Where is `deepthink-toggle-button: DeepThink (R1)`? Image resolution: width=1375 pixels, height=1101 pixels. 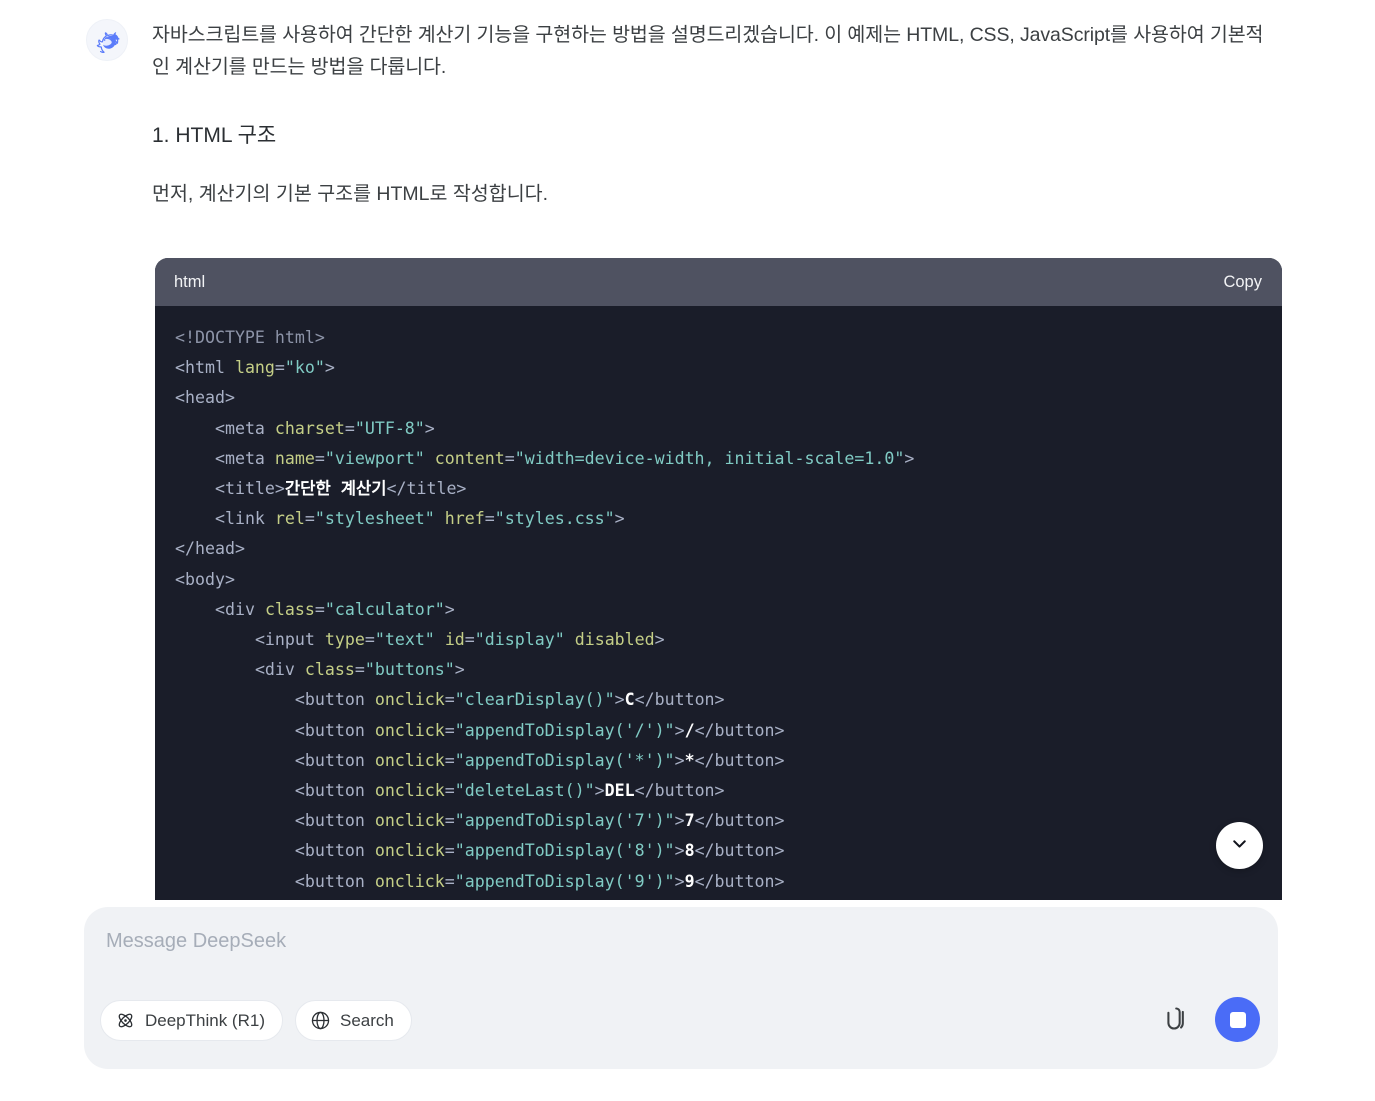
deepthink-toggle-button: DeepThink (R1) is located at coordinates (191, 1020).